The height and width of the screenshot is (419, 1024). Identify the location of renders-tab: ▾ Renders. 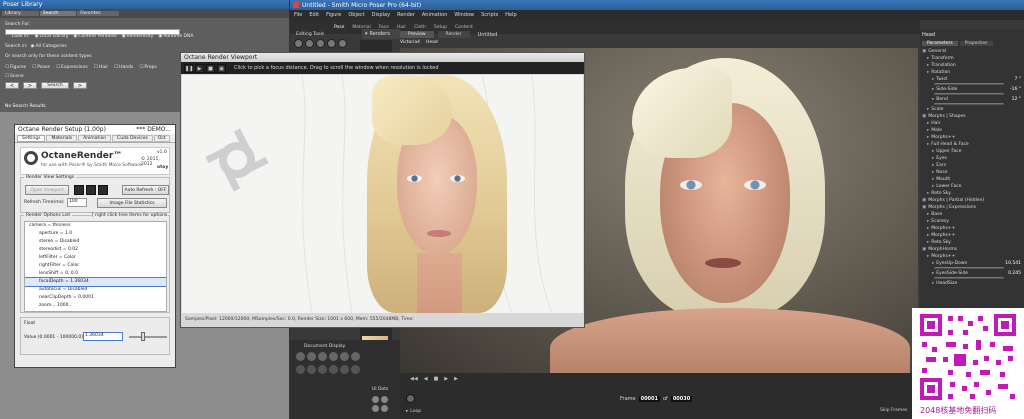
(381, 34).